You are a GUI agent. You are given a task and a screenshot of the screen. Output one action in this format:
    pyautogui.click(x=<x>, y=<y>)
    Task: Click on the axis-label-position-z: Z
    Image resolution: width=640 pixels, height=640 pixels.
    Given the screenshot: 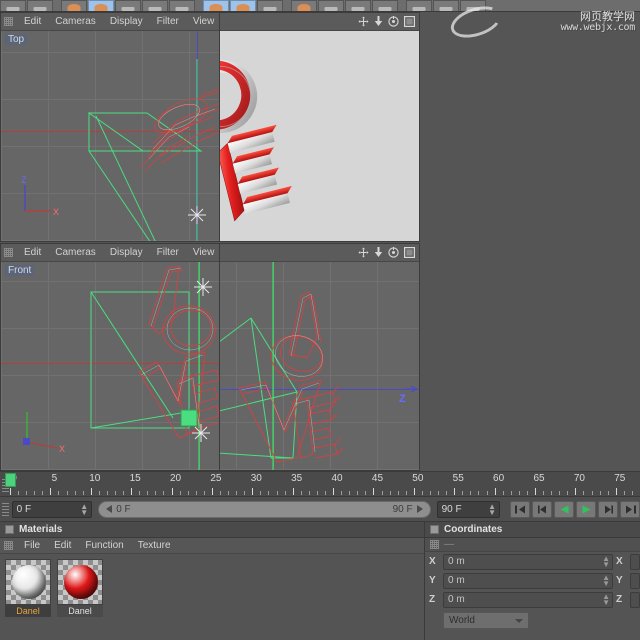 What is the action you would take?
    pyautogui.click(x=432, y=599)
    